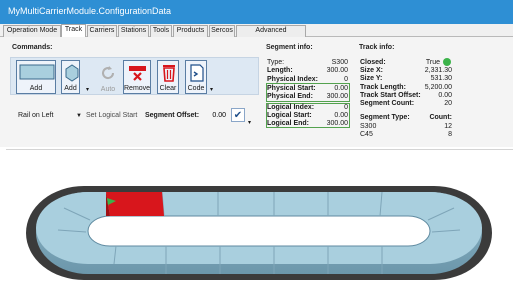 The image size is (513, 288). I want to click on tab-sercos: Sercos, so click(222, 31).